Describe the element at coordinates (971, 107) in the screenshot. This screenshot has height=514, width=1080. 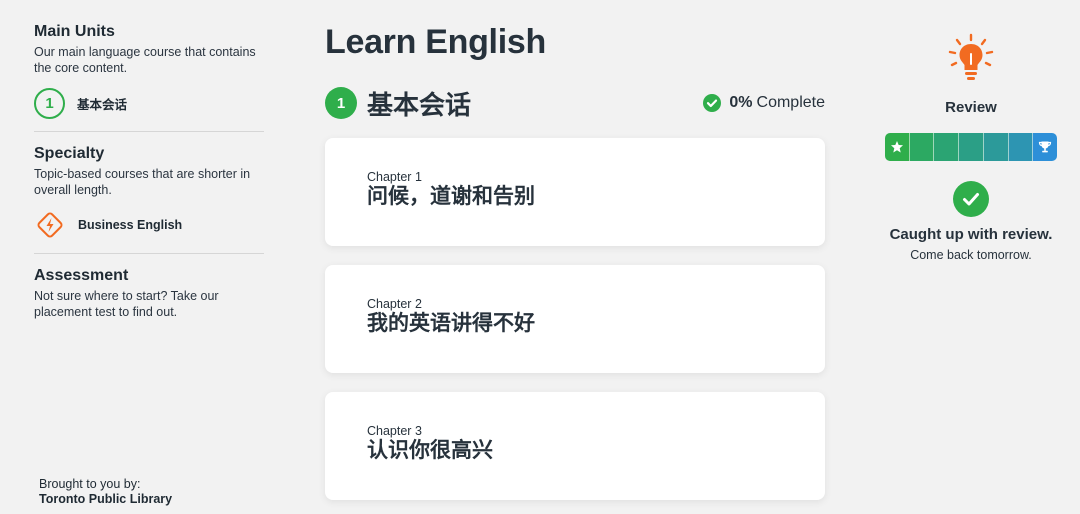
I see `review-title: Review` at that location.